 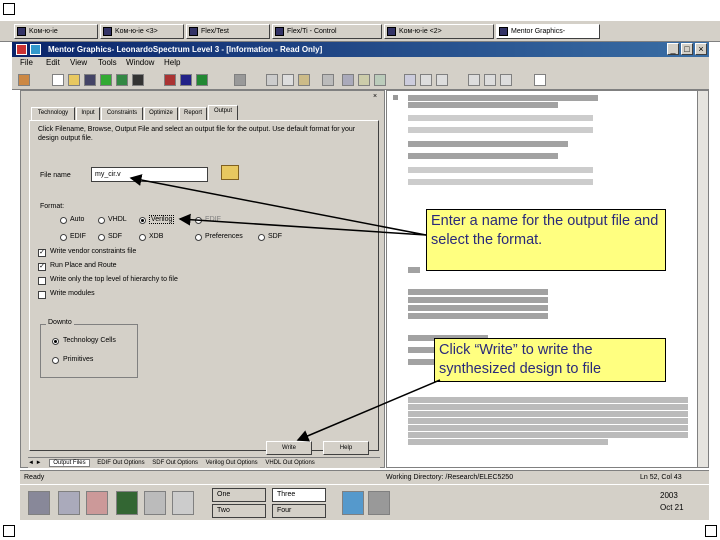 What do you see at coordinates (39, 503) in the screenshot?
I see `kde-start-icon` at bounding box center [39, 503].